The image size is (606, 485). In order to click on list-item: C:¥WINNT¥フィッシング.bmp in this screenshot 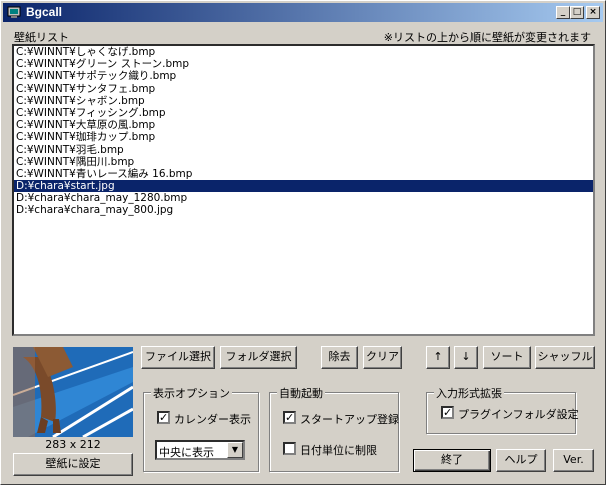, I will do `click(303, 113)`.